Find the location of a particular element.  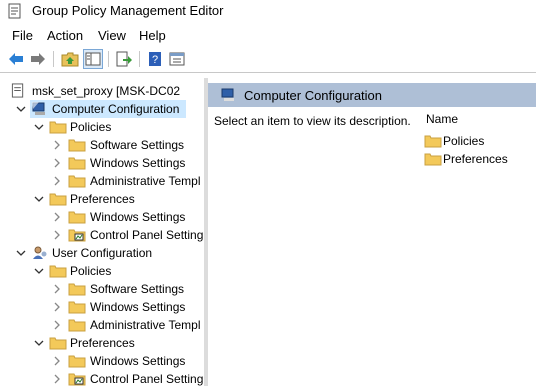

tree-user-preferences-label: Preferences is located at coordinates (102, 343).